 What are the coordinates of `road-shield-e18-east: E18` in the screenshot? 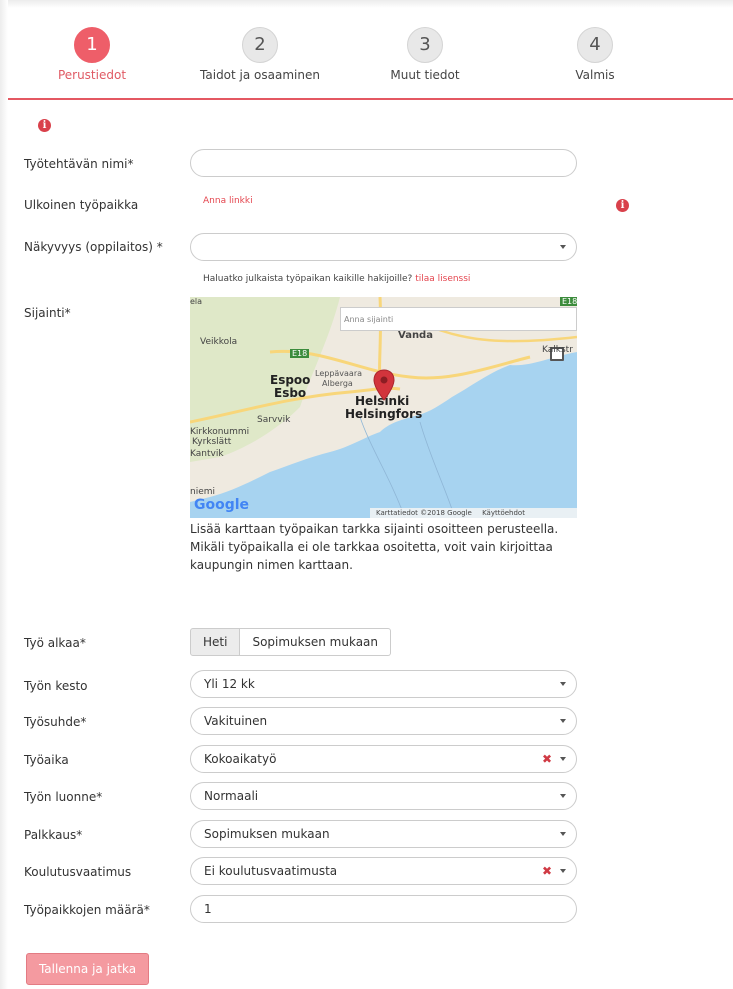 It's located at (568, 301).